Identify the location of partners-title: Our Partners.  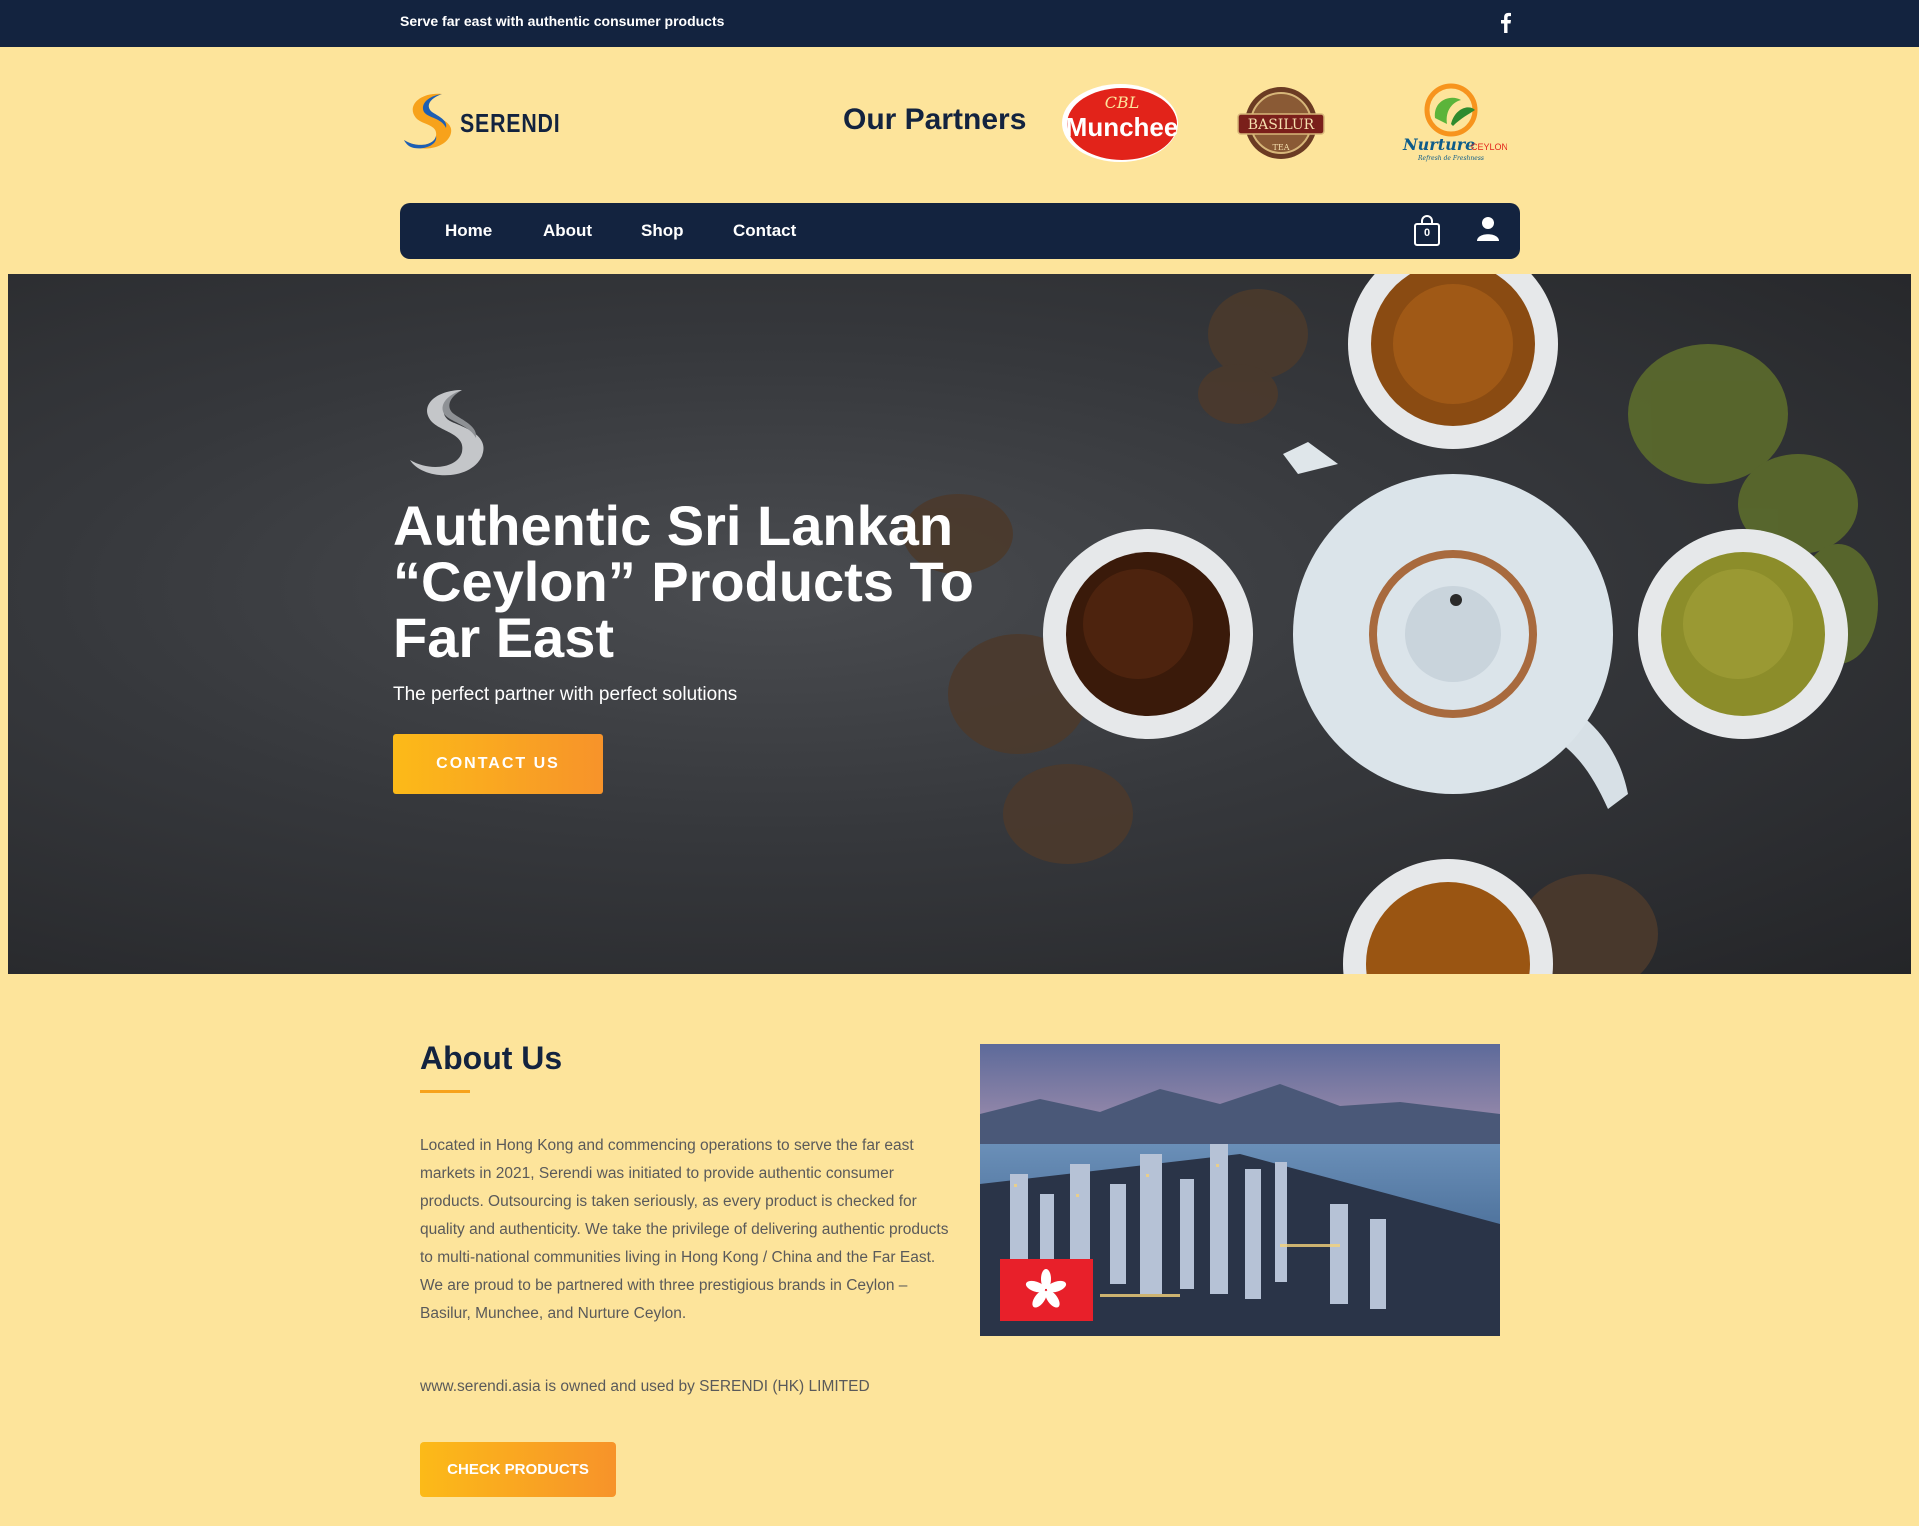
(935, 119).